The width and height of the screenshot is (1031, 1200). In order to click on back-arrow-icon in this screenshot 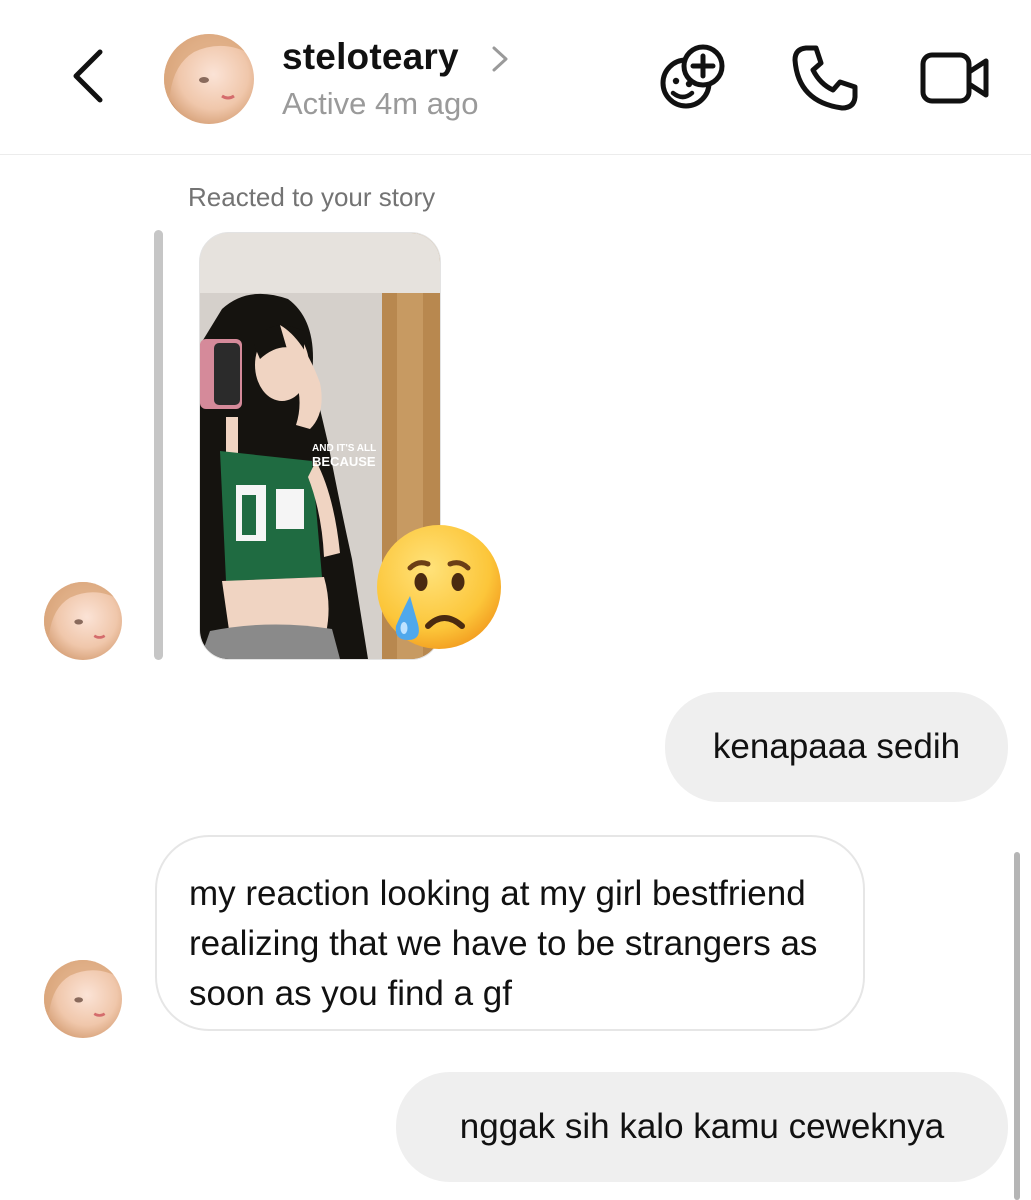, I will do `click(88, 76)`.